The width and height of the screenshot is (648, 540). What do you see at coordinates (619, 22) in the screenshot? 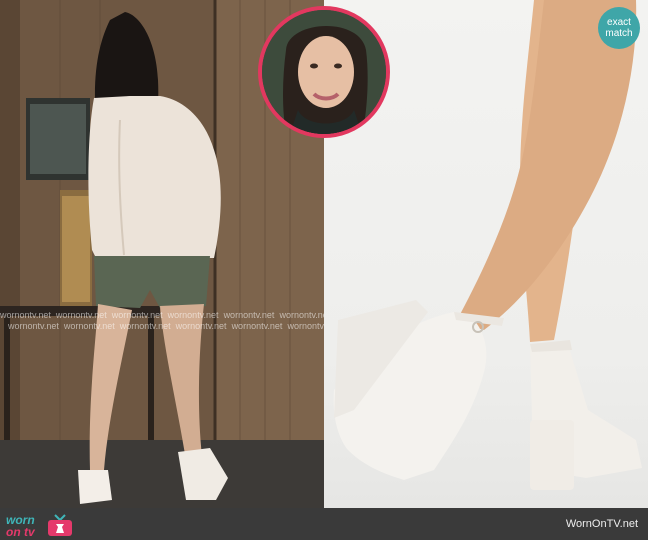
I see `badge-line-1: exact` at bounding box center [619, 22].